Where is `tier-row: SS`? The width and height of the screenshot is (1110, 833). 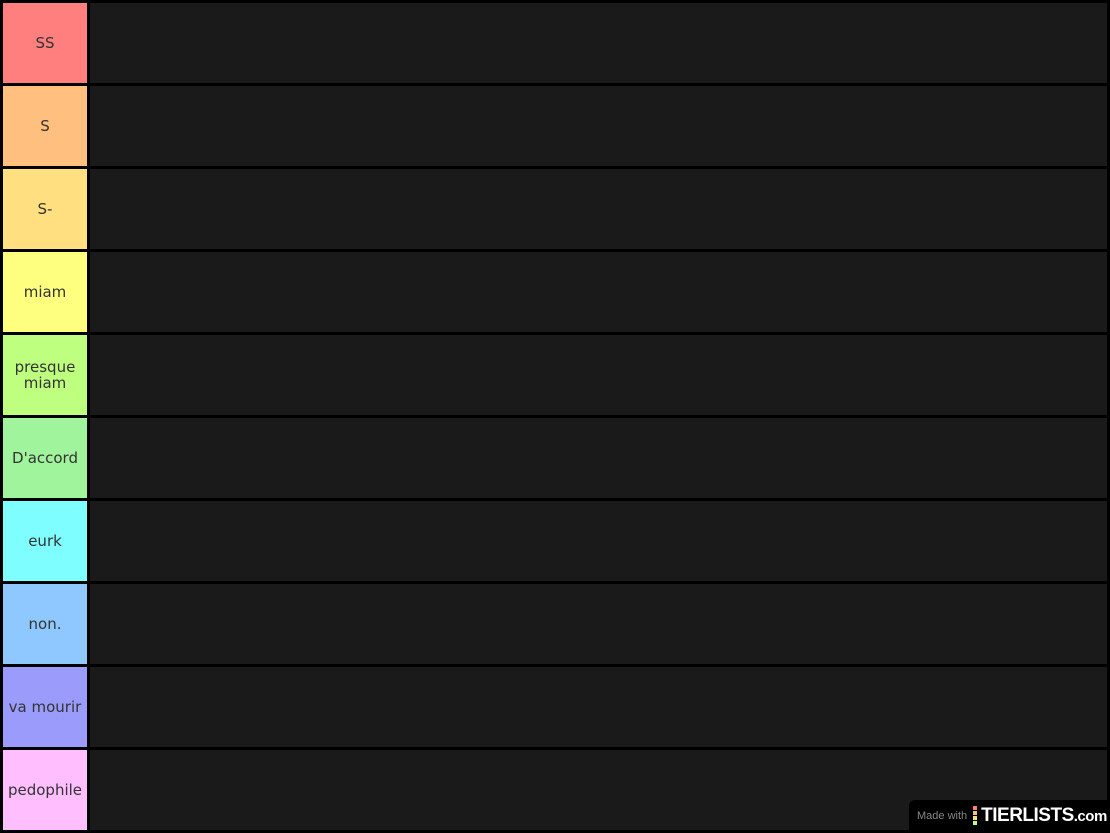
tier-row: SS is located at coordinates (555, 43).